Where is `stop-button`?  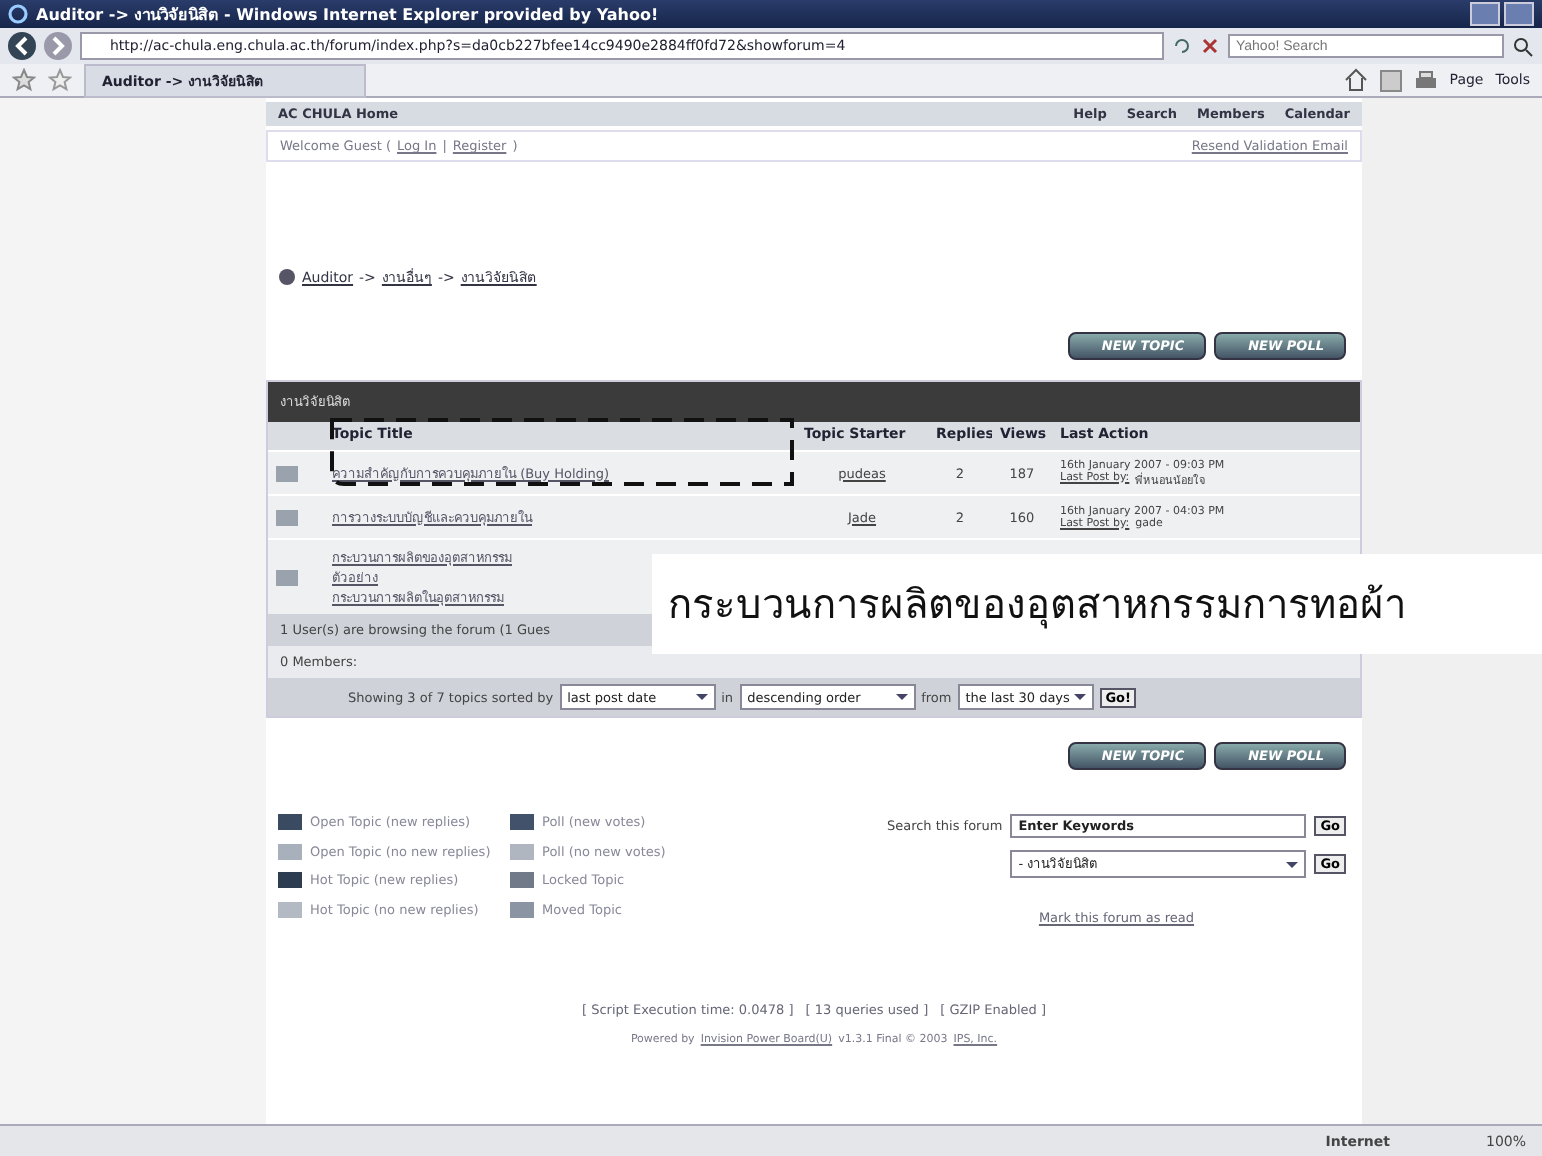
stop-button is located at coordinates (1210, 46).